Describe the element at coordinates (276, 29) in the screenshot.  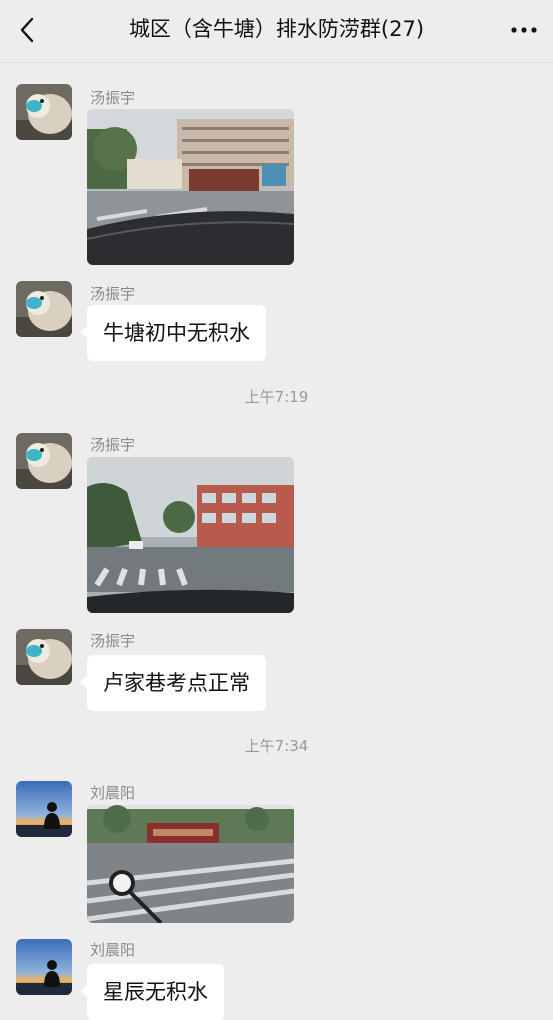
I see `chat-title: 城区（含牛塘）排水防涝群(27)` at that location.